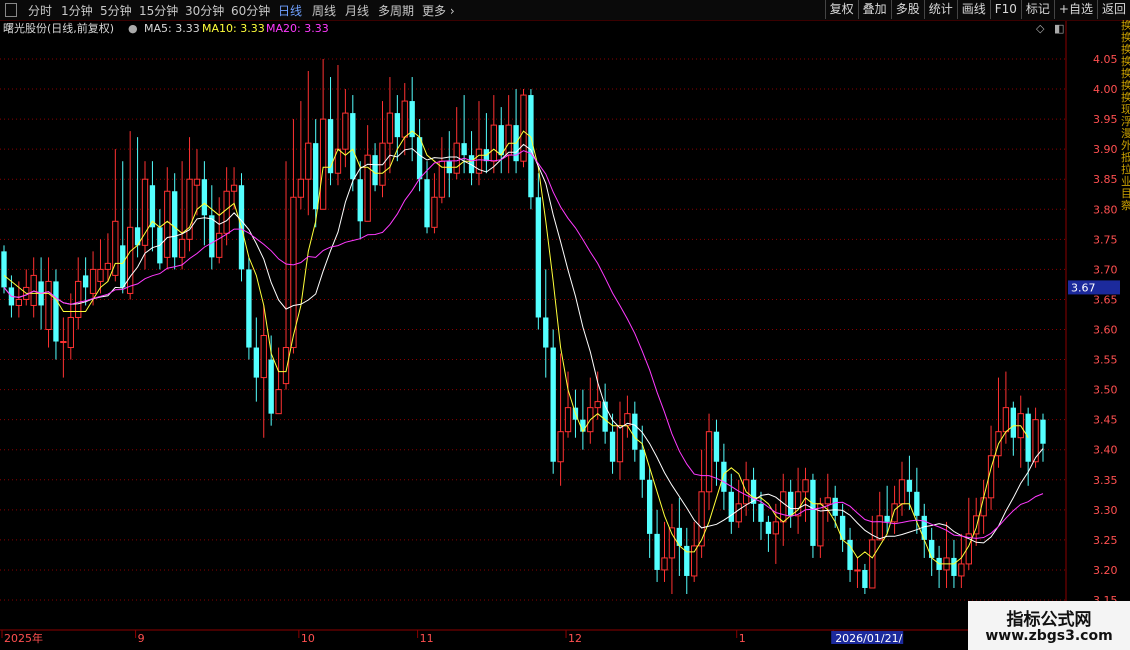 The image size is (1130, 650). What do you see at coordinates (141, 638) in the screenshot?
I see `x-tick-label: 9` at bounding box center [141, 638].